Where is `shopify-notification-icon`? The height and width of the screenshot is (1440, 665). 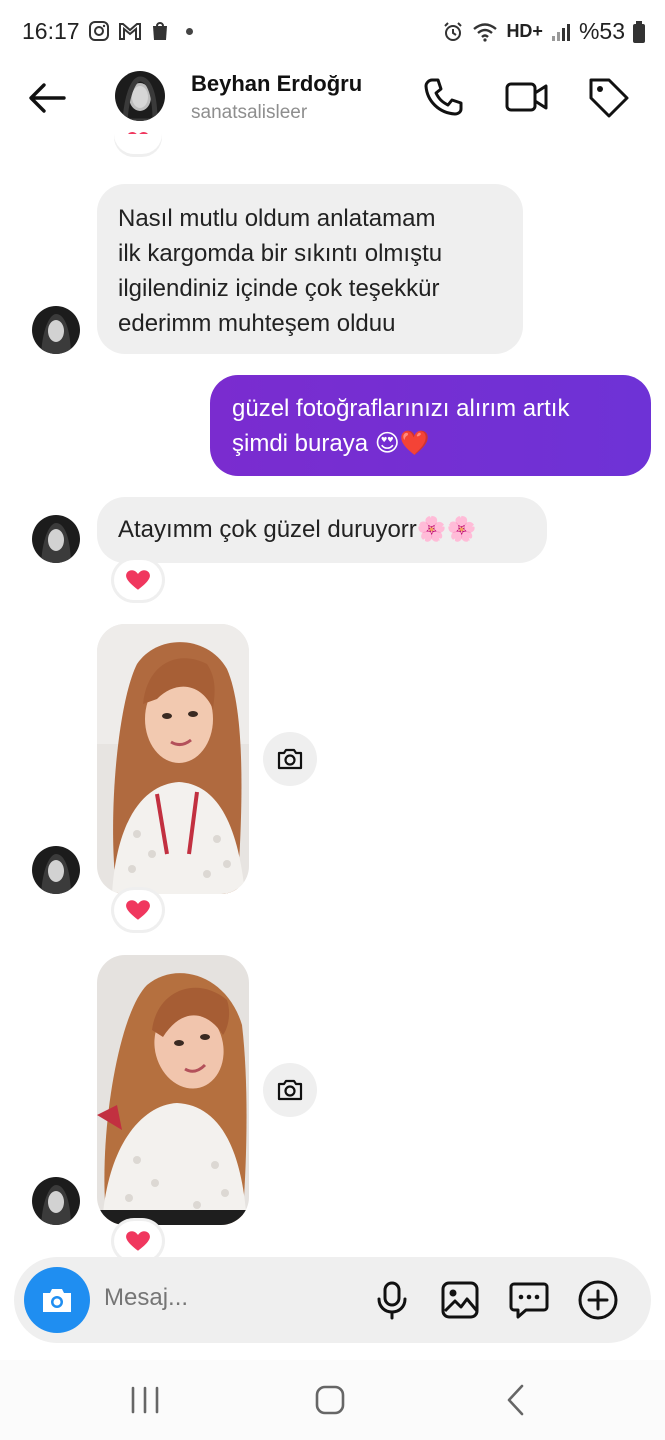
shopify-notification-icon is located at coordinates (160, 31).